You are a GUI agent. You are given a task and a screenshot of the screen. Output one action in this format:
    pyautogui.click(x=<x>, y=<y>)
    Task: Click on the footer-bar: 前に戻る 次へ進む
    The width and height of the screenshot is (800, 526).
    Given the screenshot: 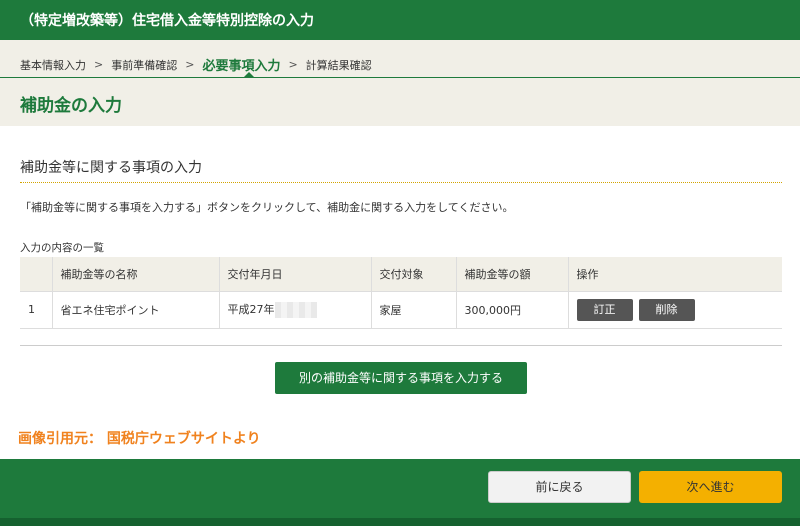 What is the action you would take?
    pyautogui.click(x=400, y=492)
    